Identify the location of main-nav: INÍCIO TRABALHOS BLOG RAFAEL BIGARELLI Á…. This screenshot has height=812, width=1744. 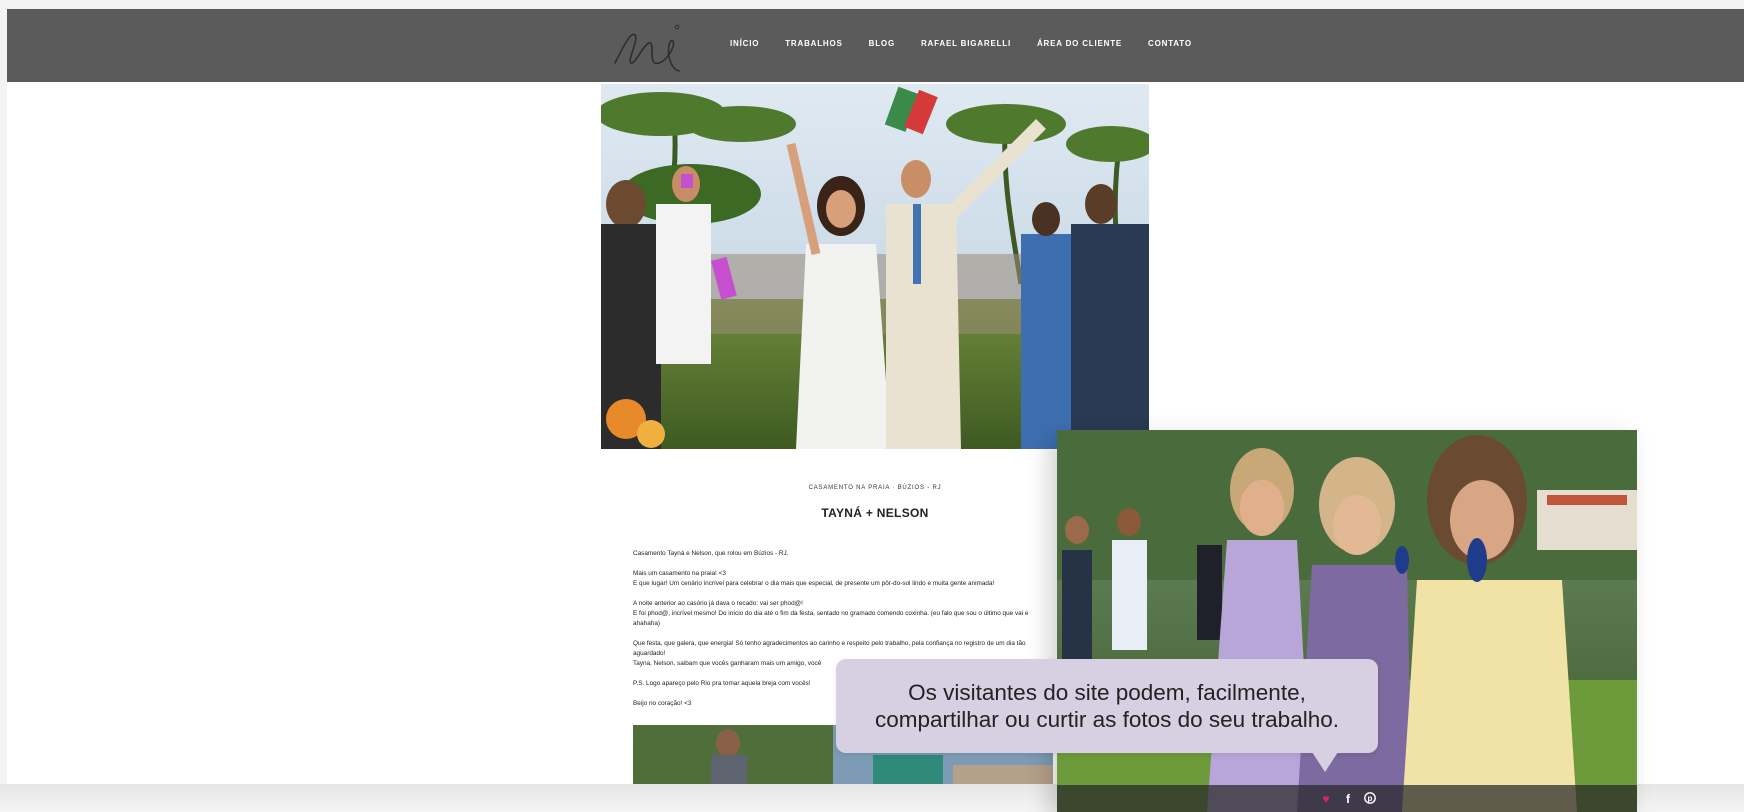
(974, 43).